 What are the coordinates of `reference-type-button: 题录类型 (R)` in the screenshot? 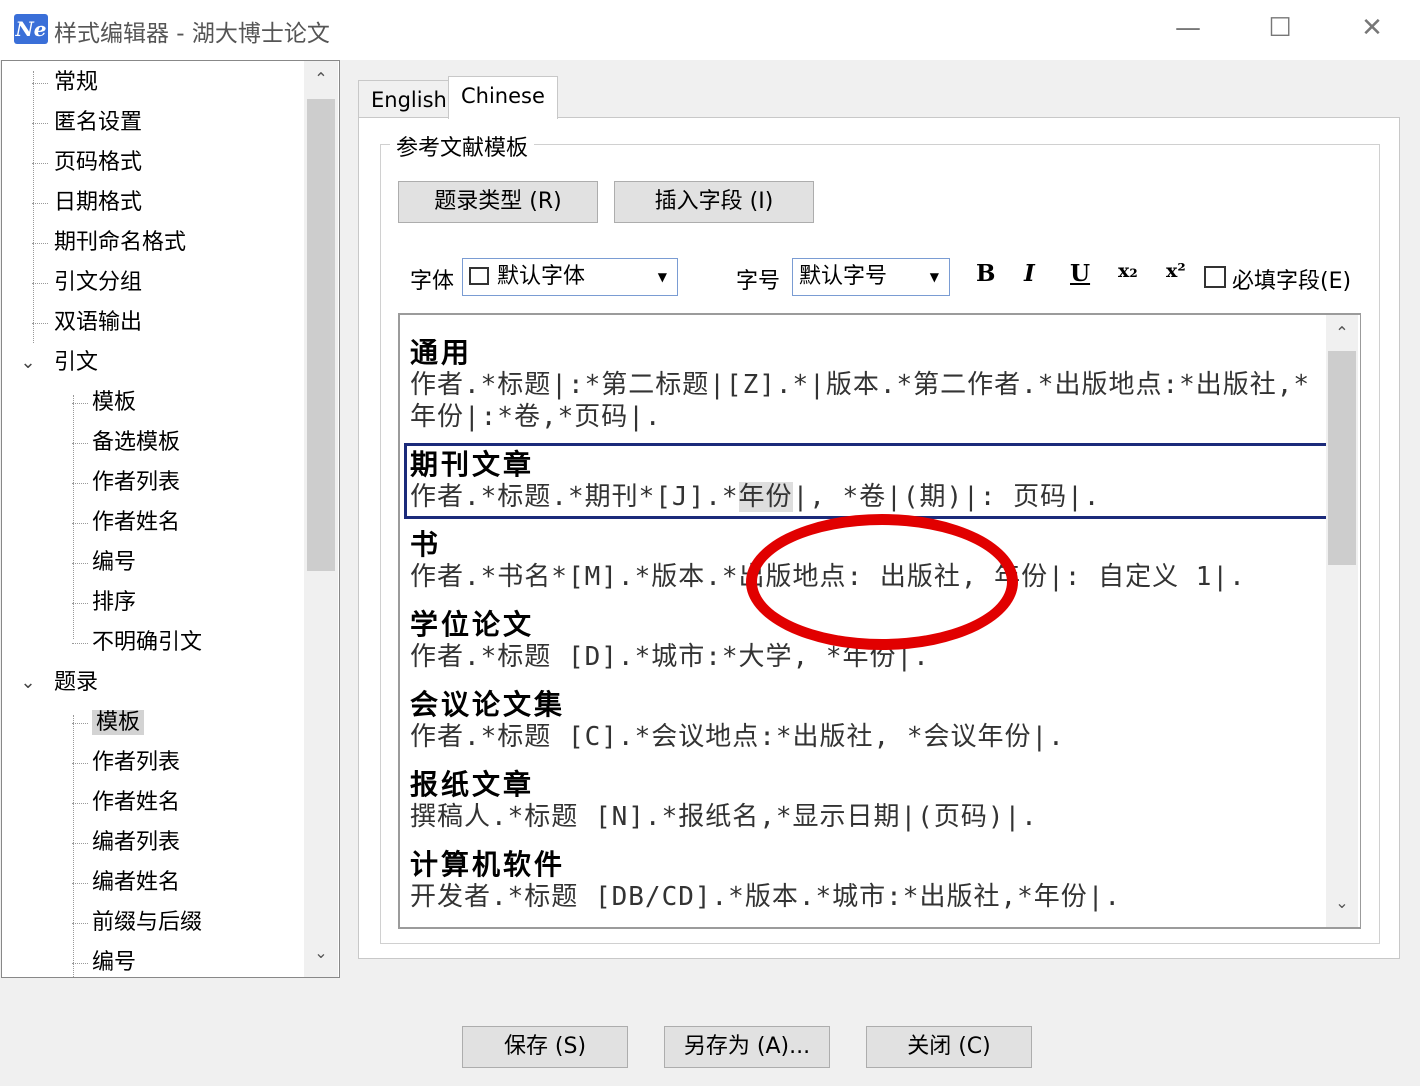 It's located at (498, 202).